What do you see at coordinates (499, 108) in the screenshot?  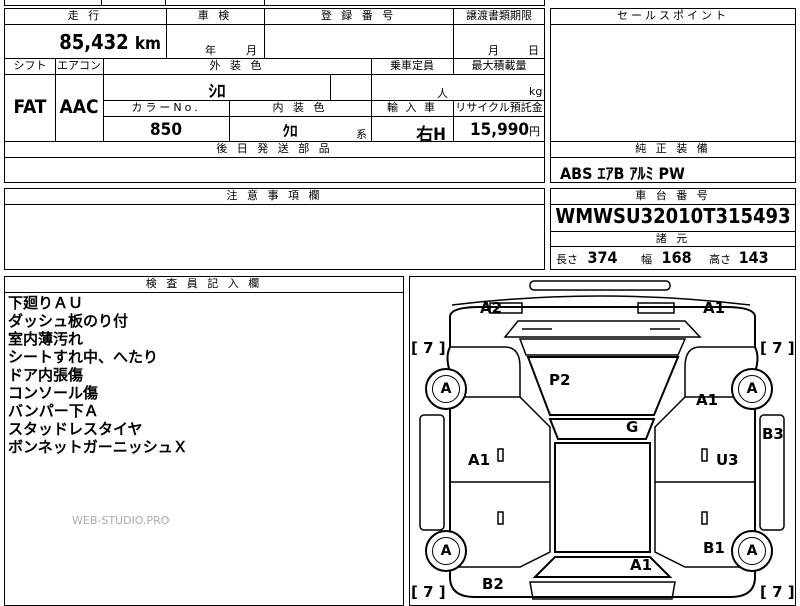 I see `recycle-label: リサイクル預託金` at bounding box center [499, 108].